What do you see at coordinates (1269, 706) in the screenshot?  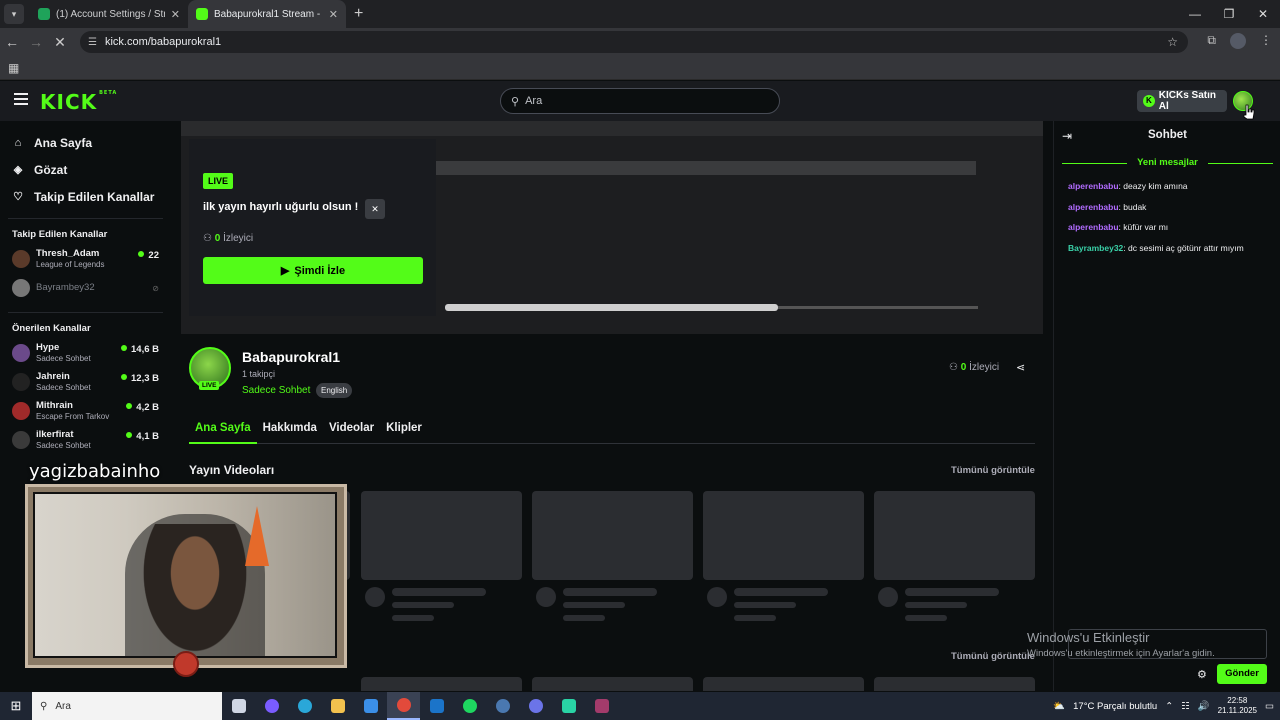 I see `notifications-icon: ▭` at bounding box center [1269, 706].